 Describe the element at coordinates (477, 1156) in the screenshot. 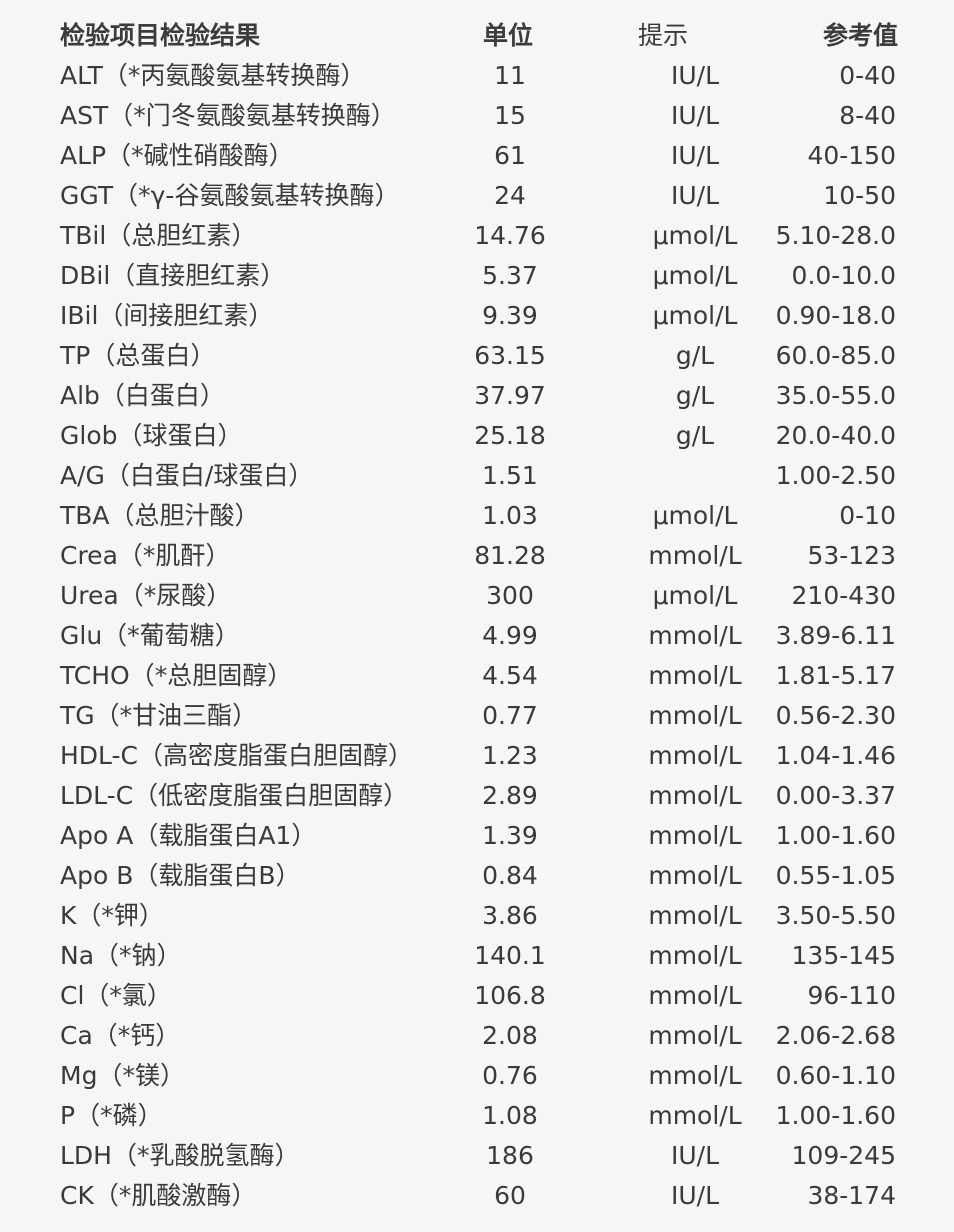

I see `table-row: LDH（*乳酸脱氢酶） 186 IU/L 109-245` at that location.